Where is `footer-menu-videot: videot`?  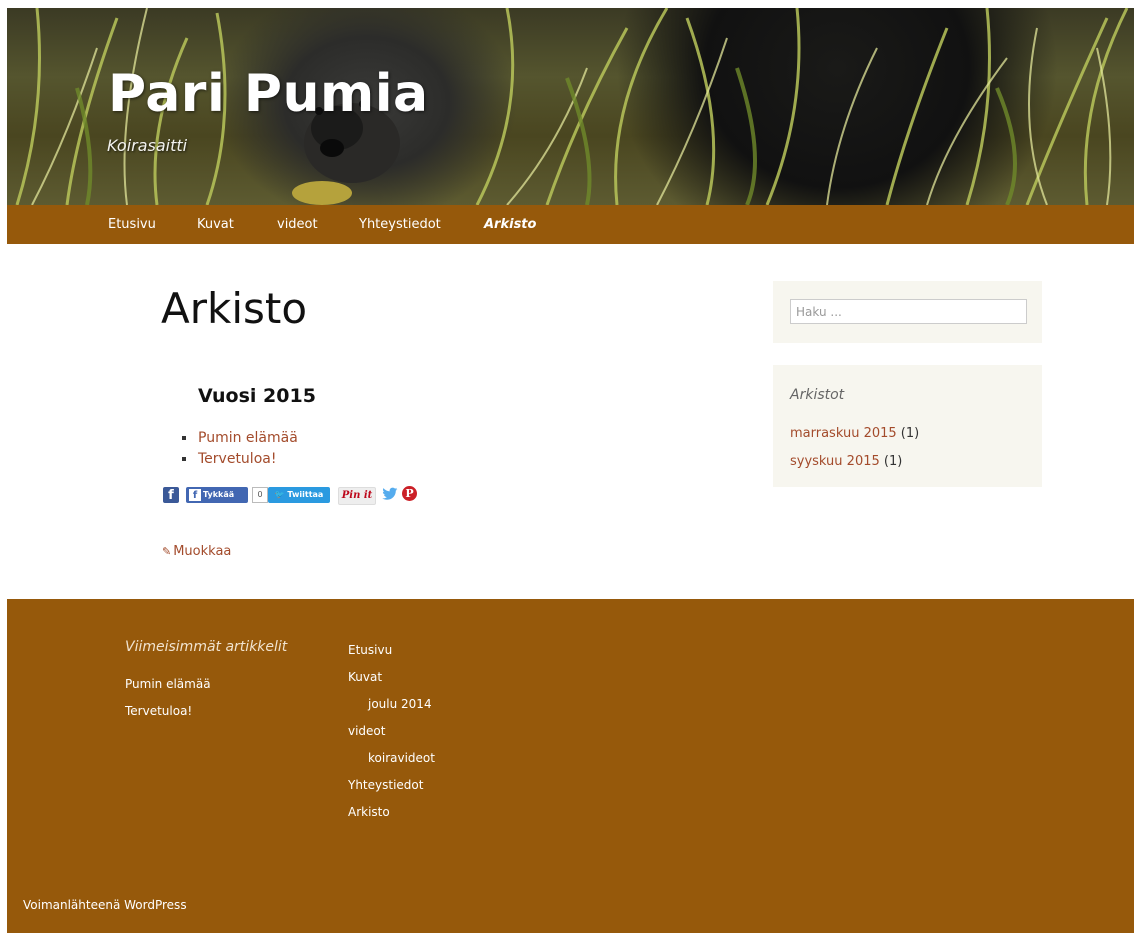 footer-menu-videot: videot is located at coordinates (391, 731).